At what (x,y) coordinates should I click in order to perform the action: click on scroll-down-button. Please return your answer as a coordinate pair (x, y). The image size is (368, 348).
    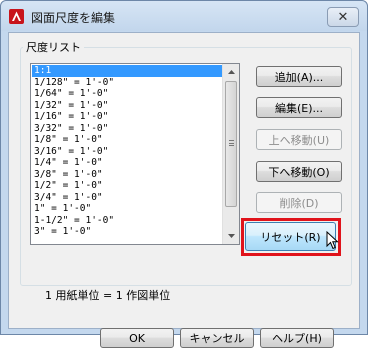
    Looking at the image, I should click on (231, 236).